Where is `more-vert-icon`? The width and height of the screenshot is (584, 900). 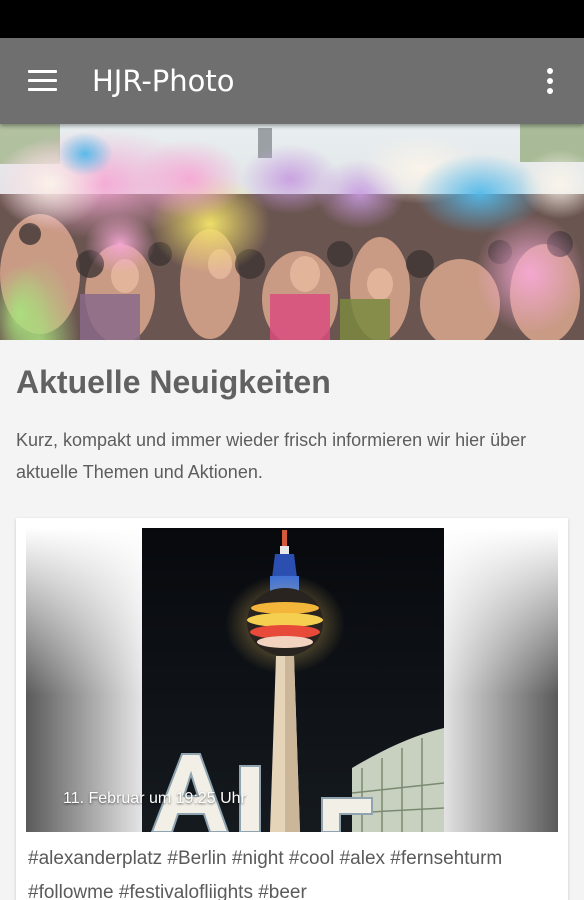
more-vert-icon is located at coordinates (550, 82).